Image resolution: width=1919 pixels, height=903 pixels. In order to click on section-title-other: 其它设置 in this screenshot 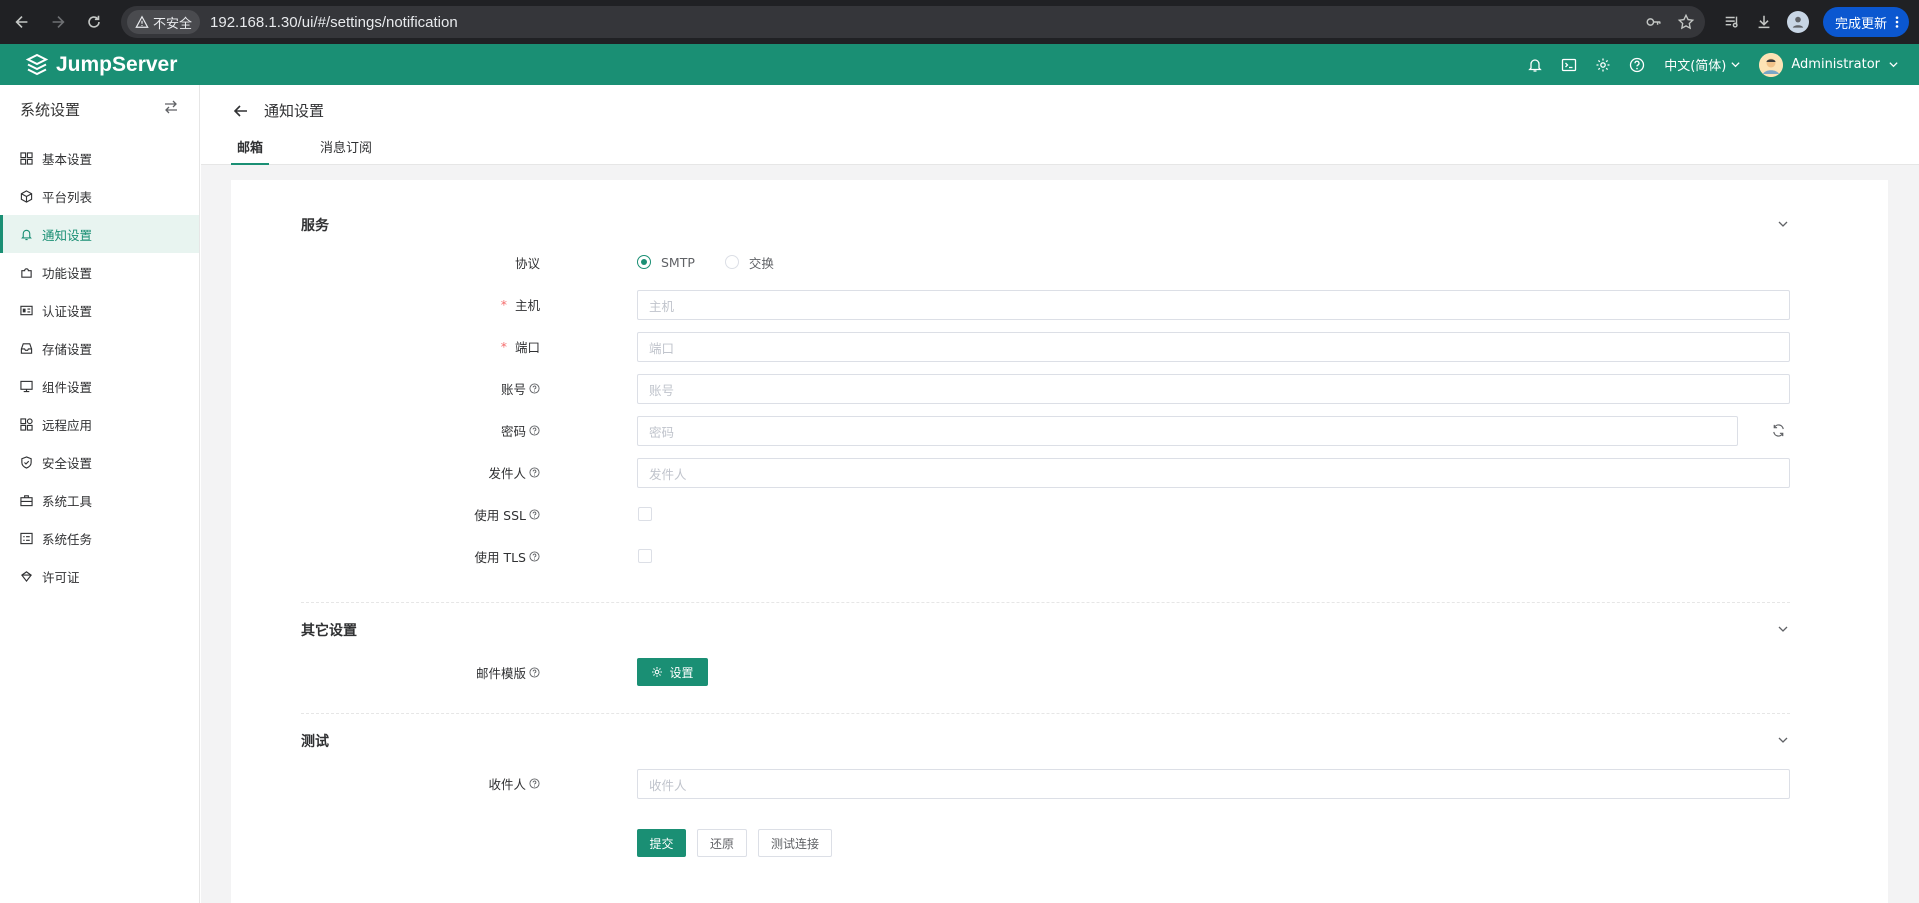, I will do `click(329, 631)`.